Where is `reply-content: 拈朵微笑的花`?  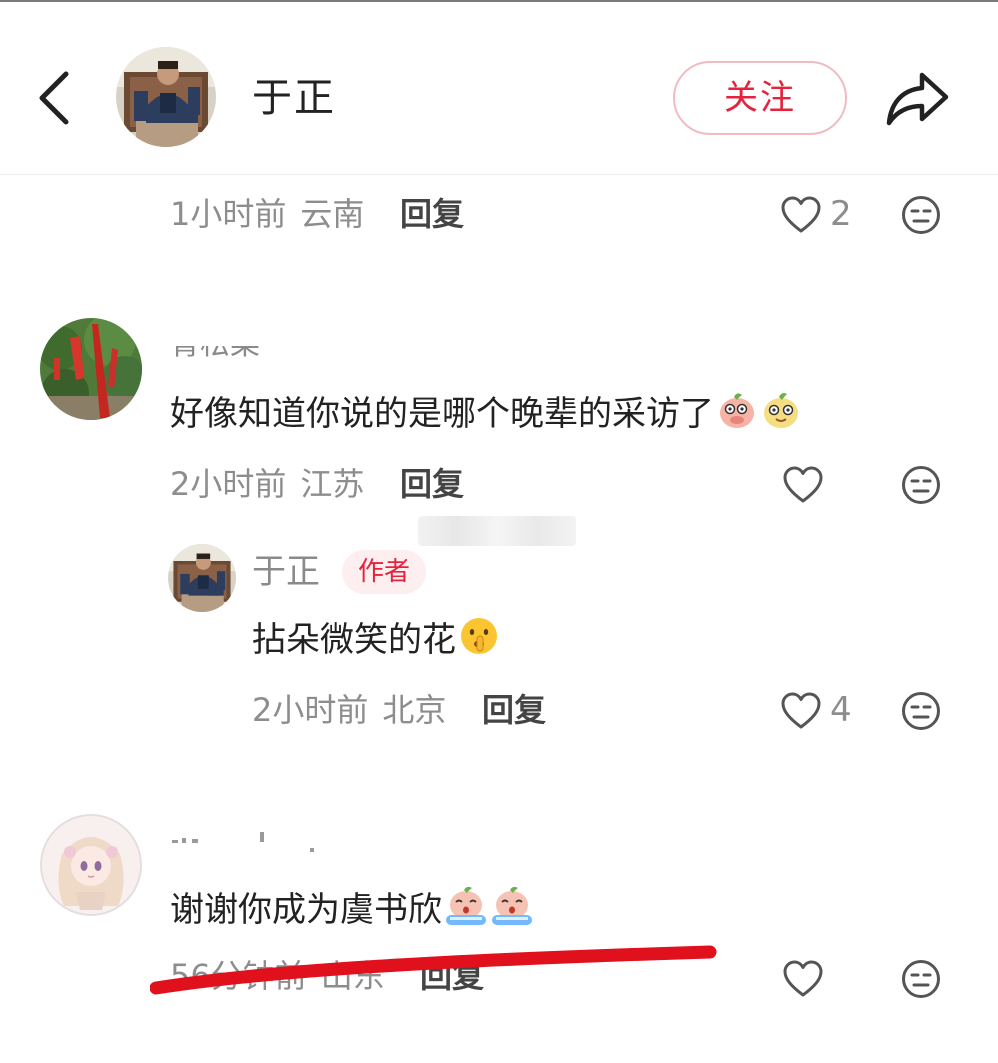 reply-content: 拈朵微笑的花 is located at coordinates (376, 642).